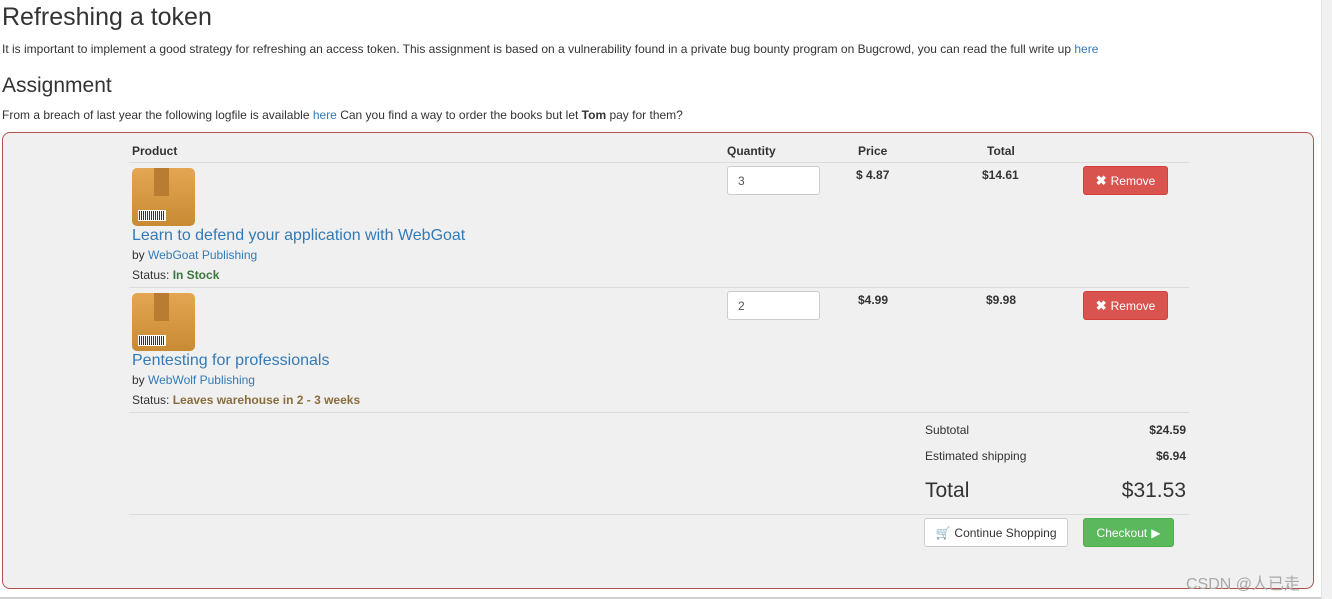 The image size is (1332, 599). Describe the element at coordinates (659, 514) in the screenshot. I see `summary-divider` at that location.